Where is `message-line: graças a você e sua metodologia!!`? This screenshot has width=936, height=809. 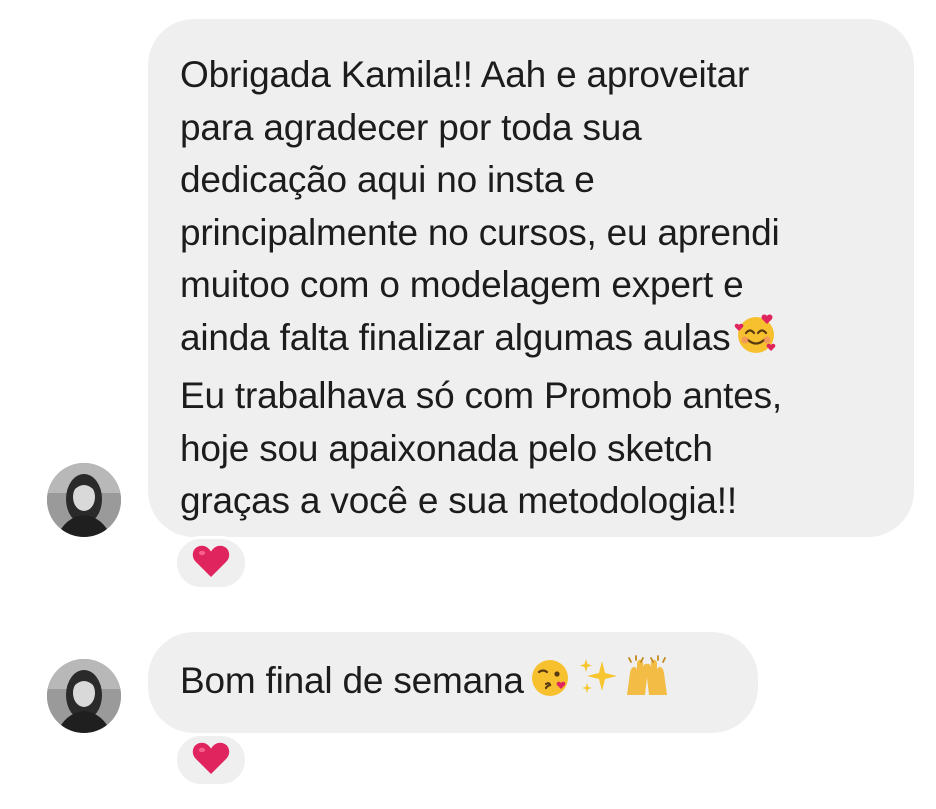 message-line: graças a você e sua metodologia!! is located at coordinates (458, 500).